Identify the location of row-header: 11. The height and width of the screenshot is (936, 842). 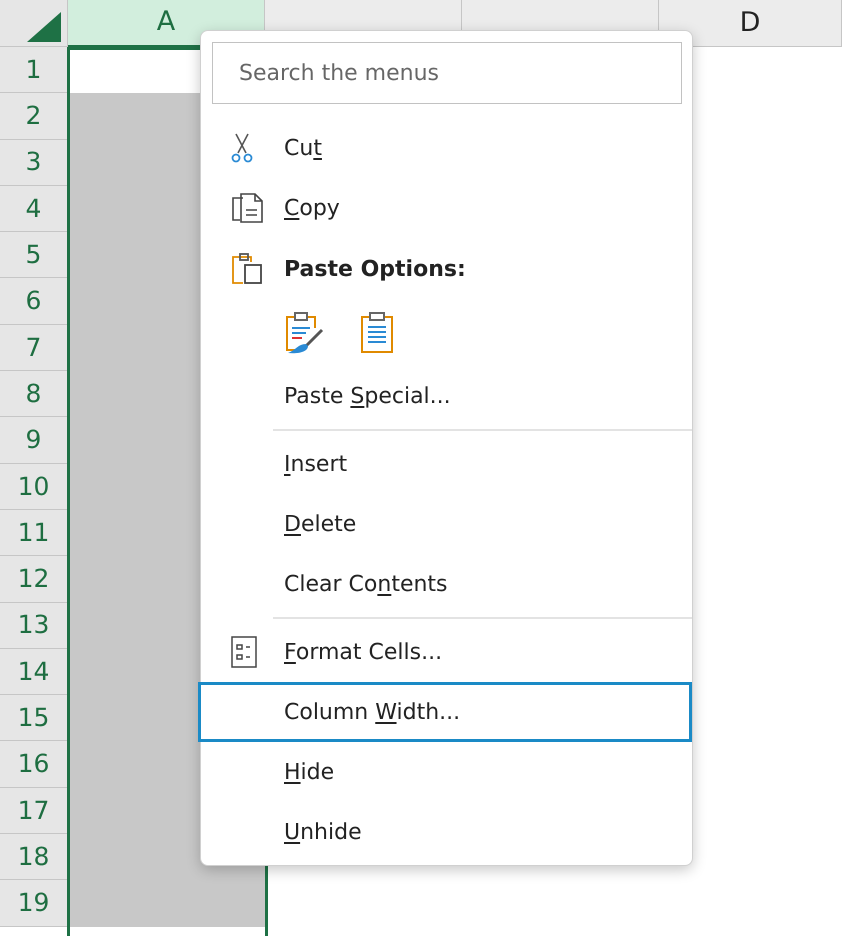
(34, 533).